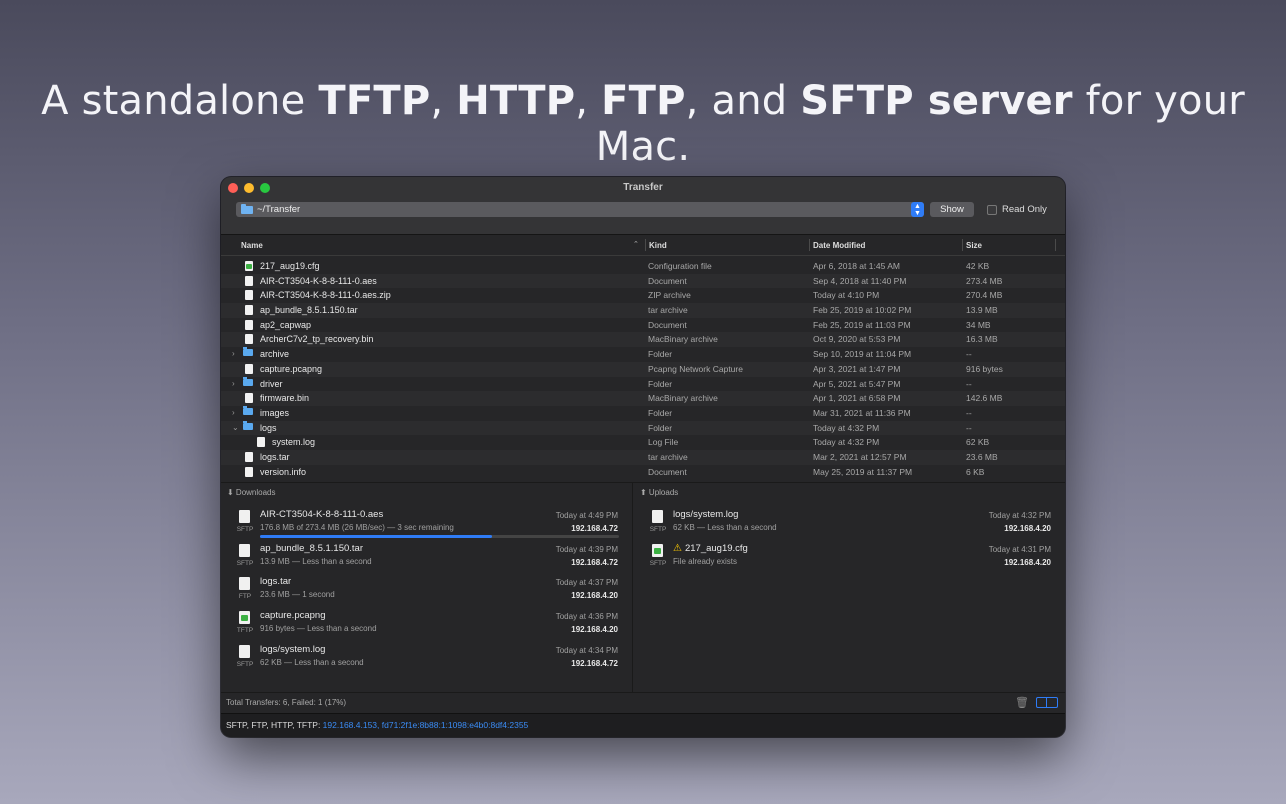  Describe the element at coordinates (643, 354) in the screenshot. I see `file-row: › archive Folder Sep 10, 2019 at 11:04 PM --` at that location.